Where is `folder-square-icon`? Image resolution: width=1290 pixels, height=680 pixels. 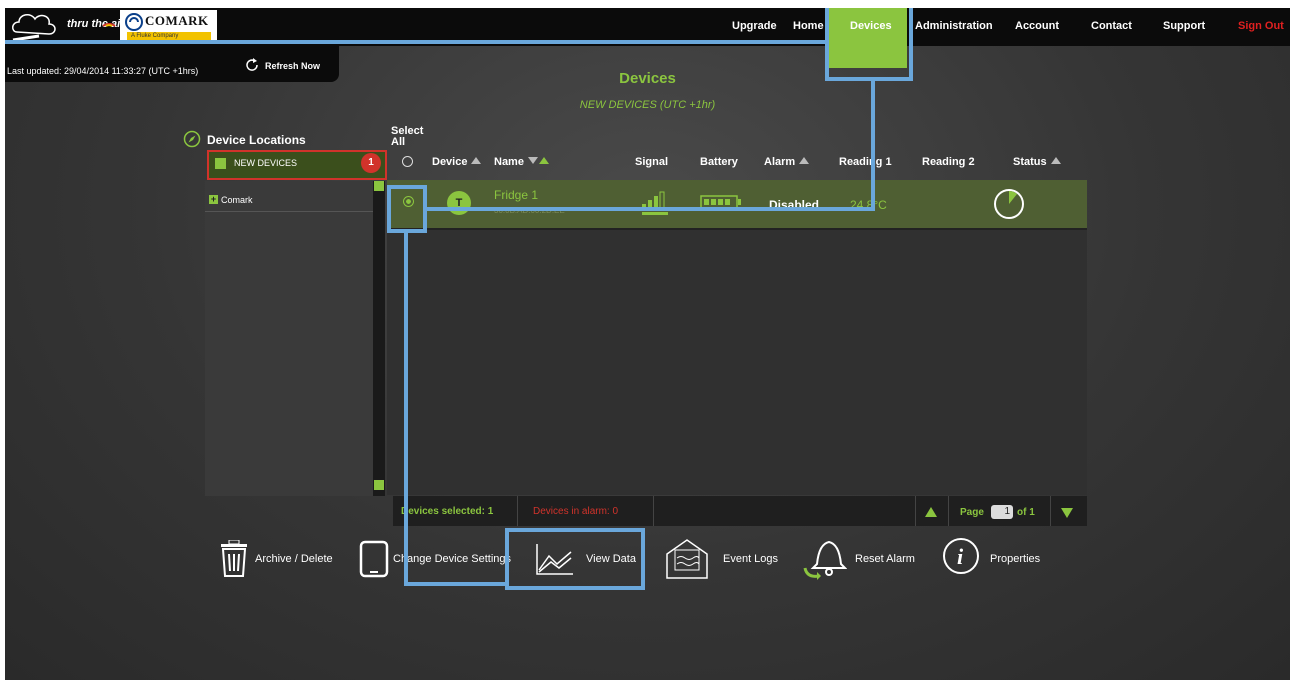 folder-square-icon is located at coordinates (220, 163).